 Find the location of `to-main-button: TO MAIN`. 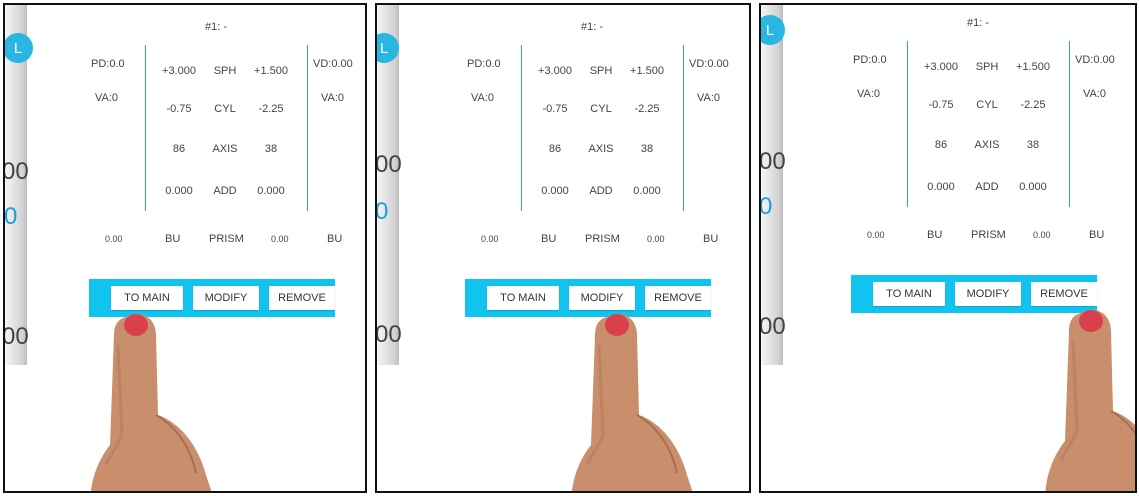

to-main-button: TO MAIN is located at coordinates (909, 294).